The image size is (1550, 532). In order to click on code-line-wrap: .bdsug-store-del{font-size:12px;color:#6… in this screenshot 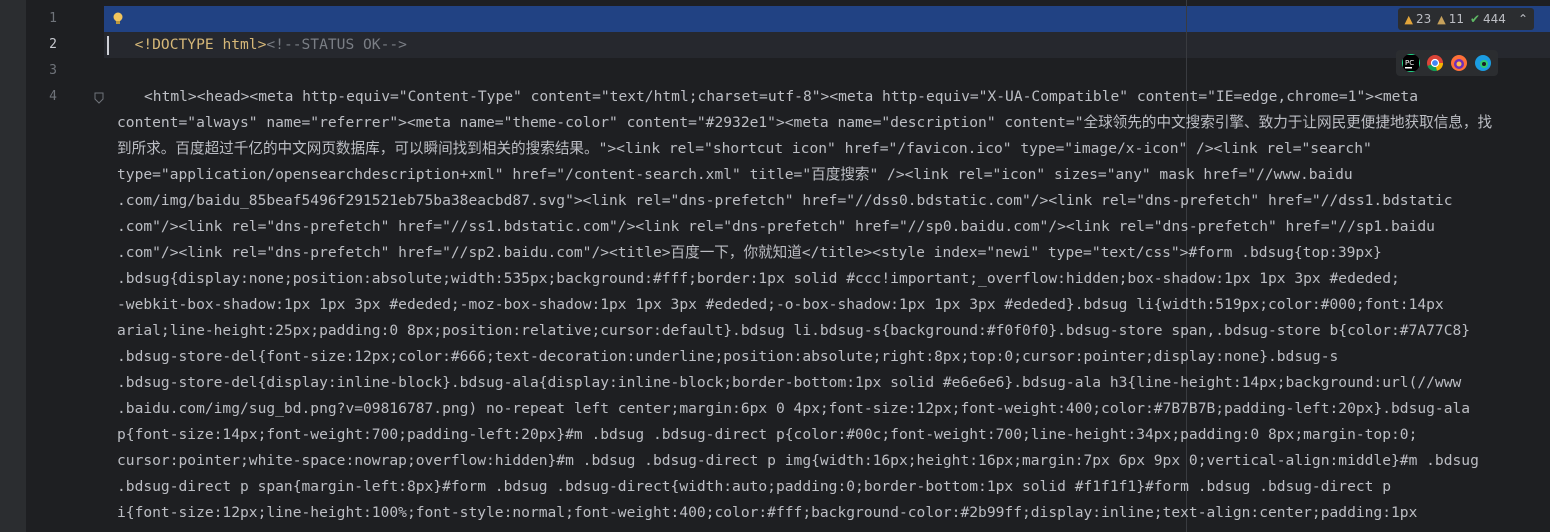, I will do `click(728, 356)`.